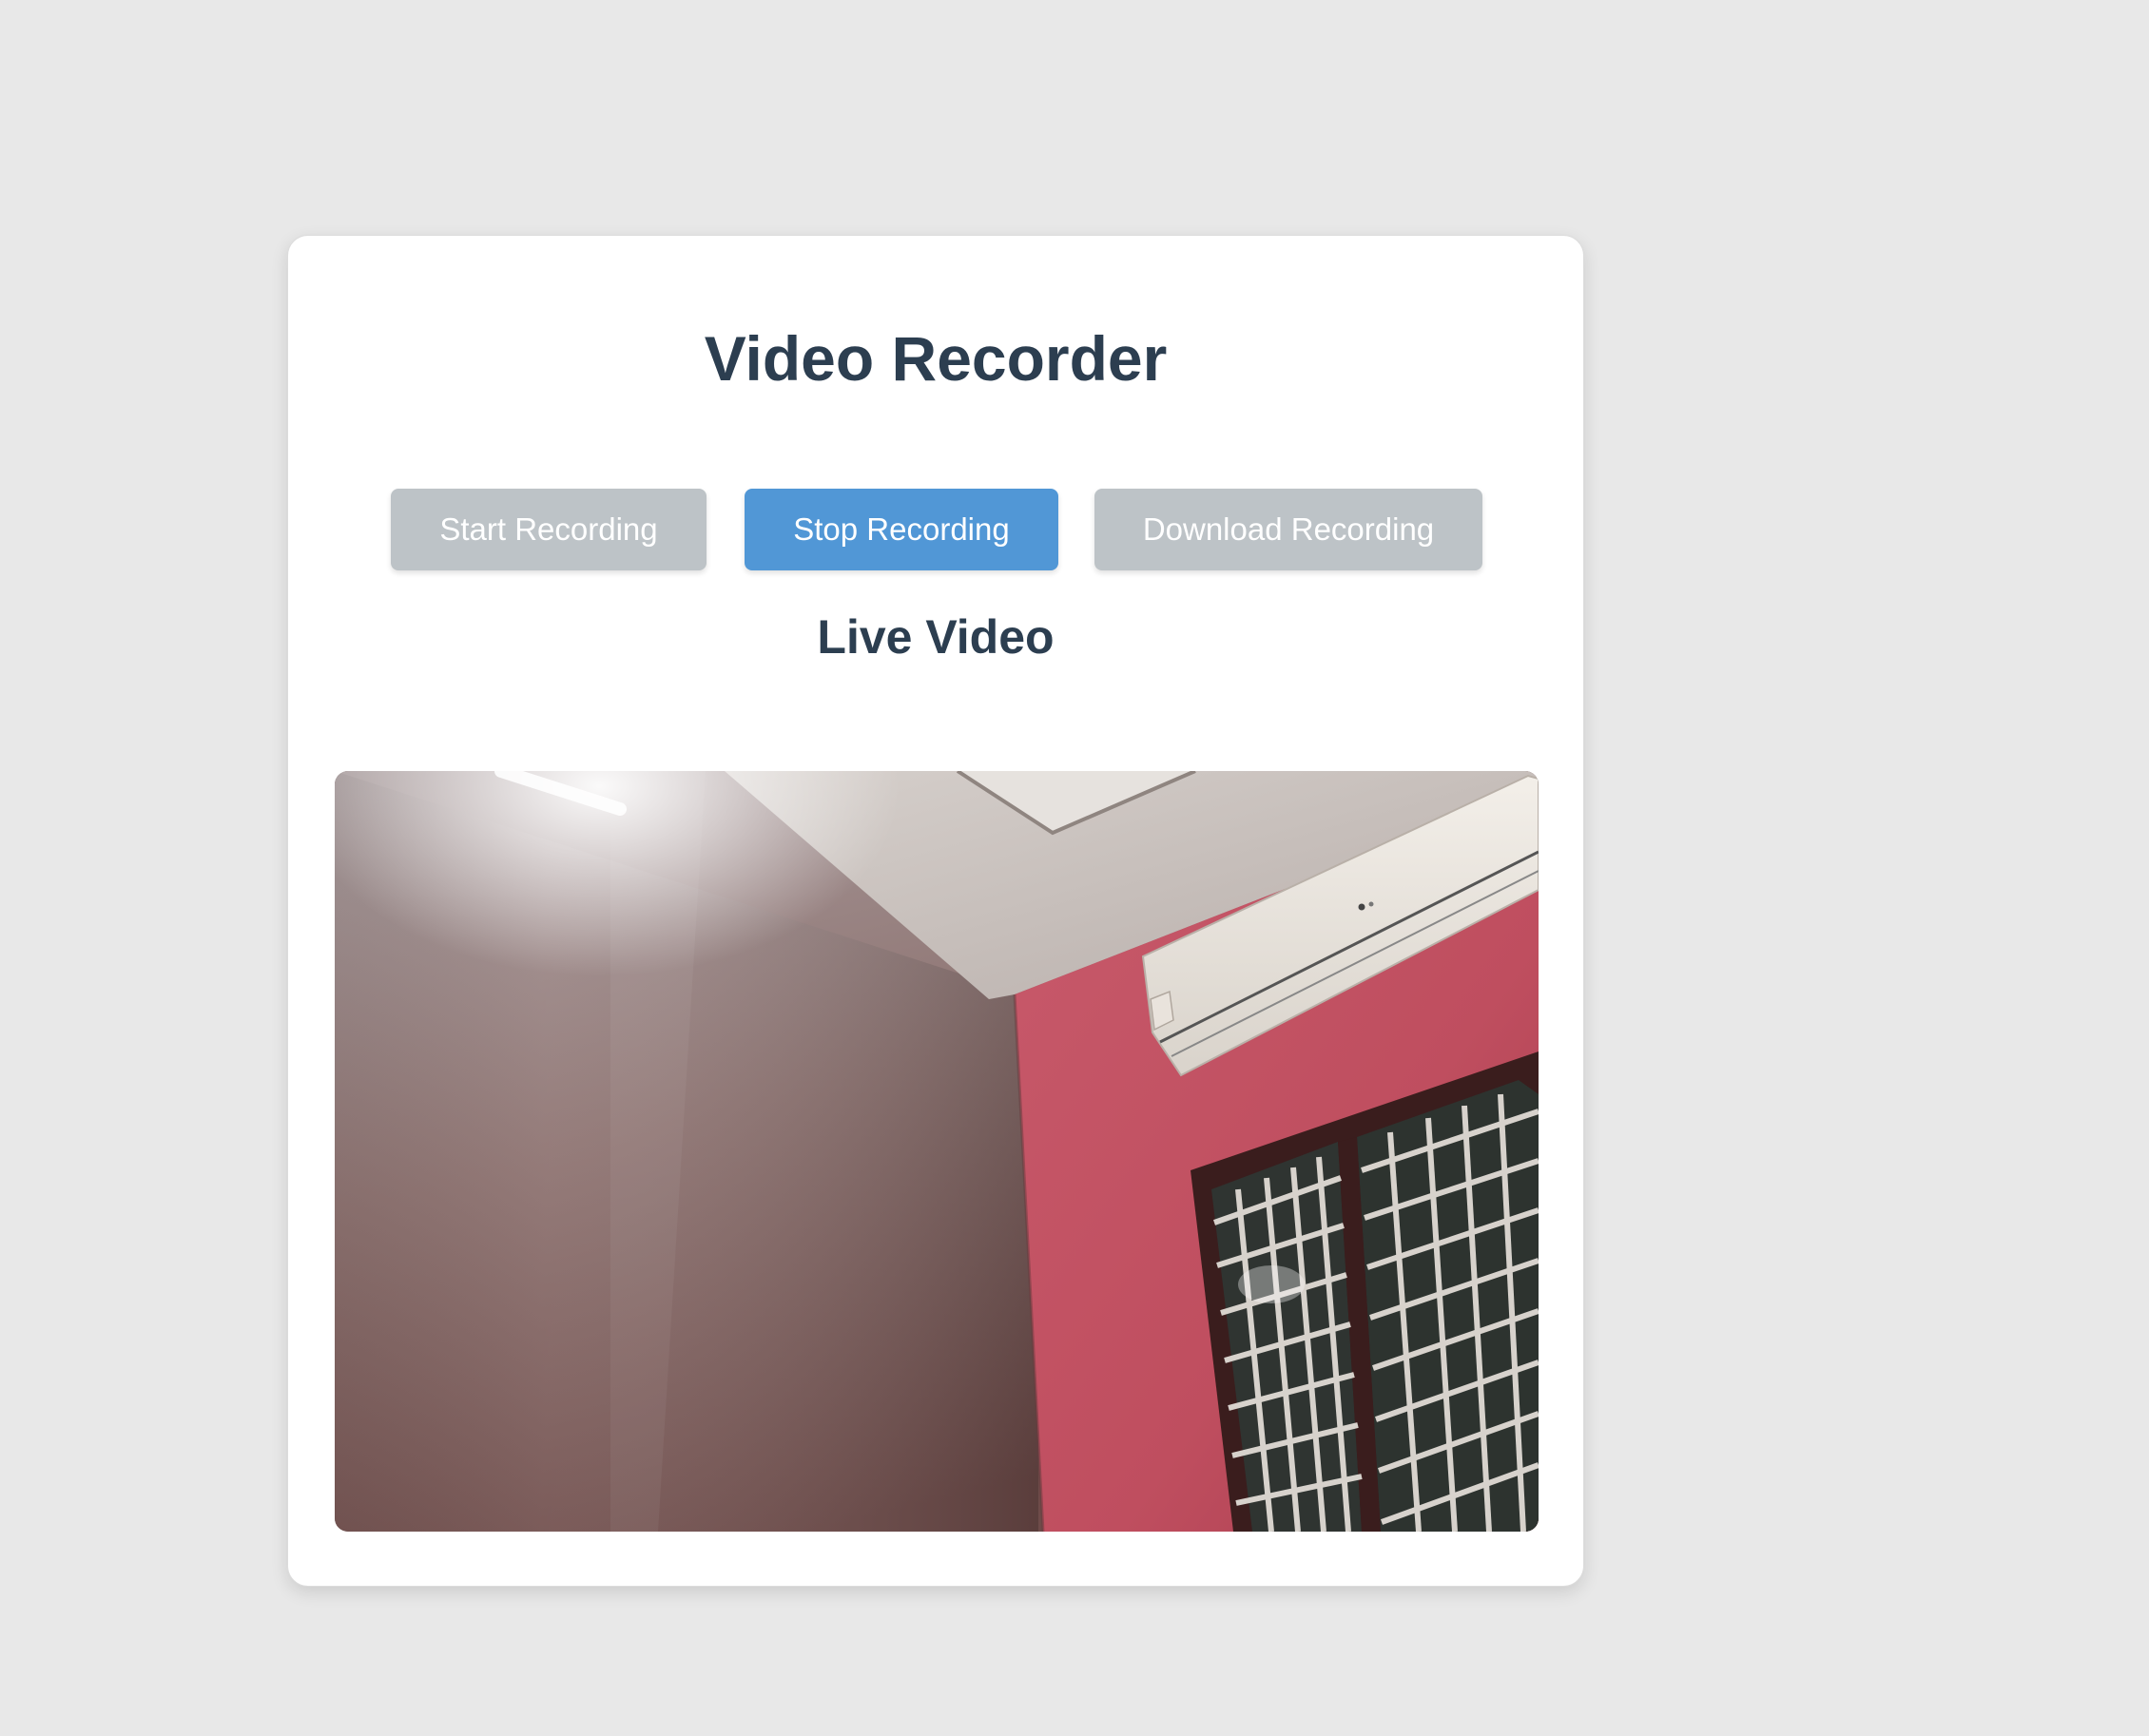  What do you see at coordinates (549, 529) in the screenshot?
I see `start-recording-button: Start Recording` at bounding box center [549, 529].